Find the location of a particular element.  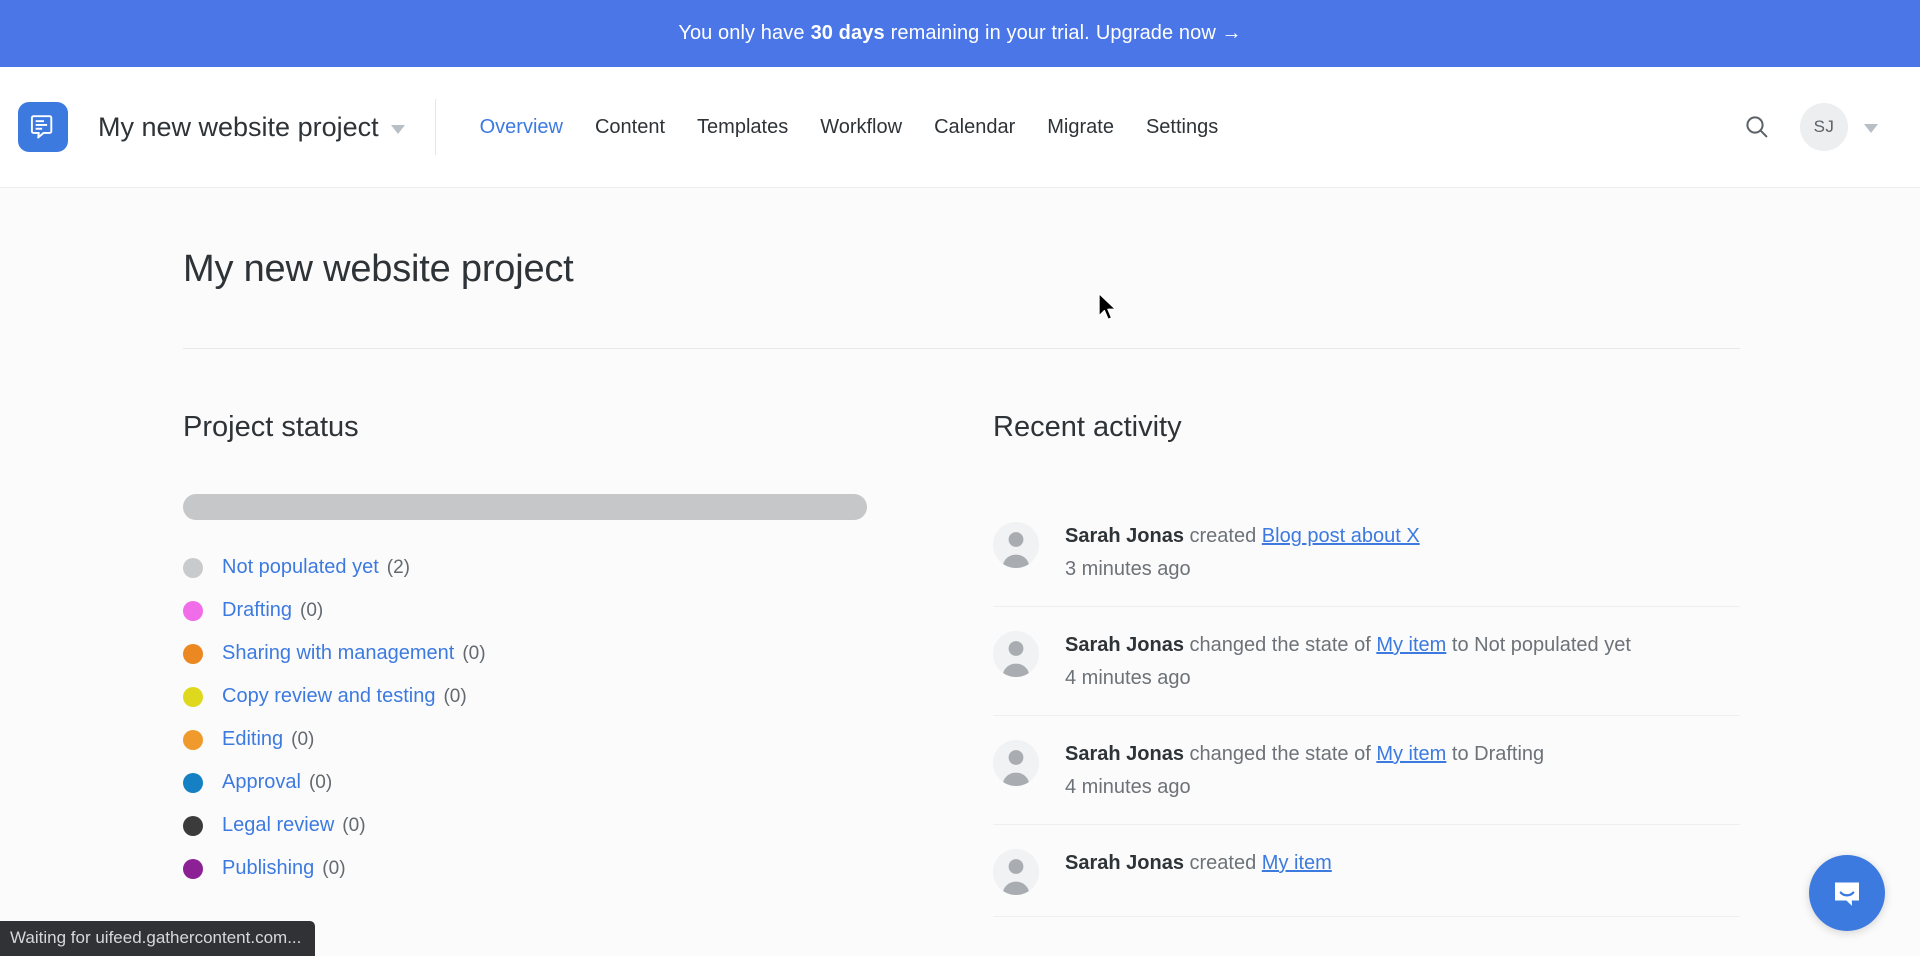

trial-banner-days: 30 days is located at coordinates (847, 33).